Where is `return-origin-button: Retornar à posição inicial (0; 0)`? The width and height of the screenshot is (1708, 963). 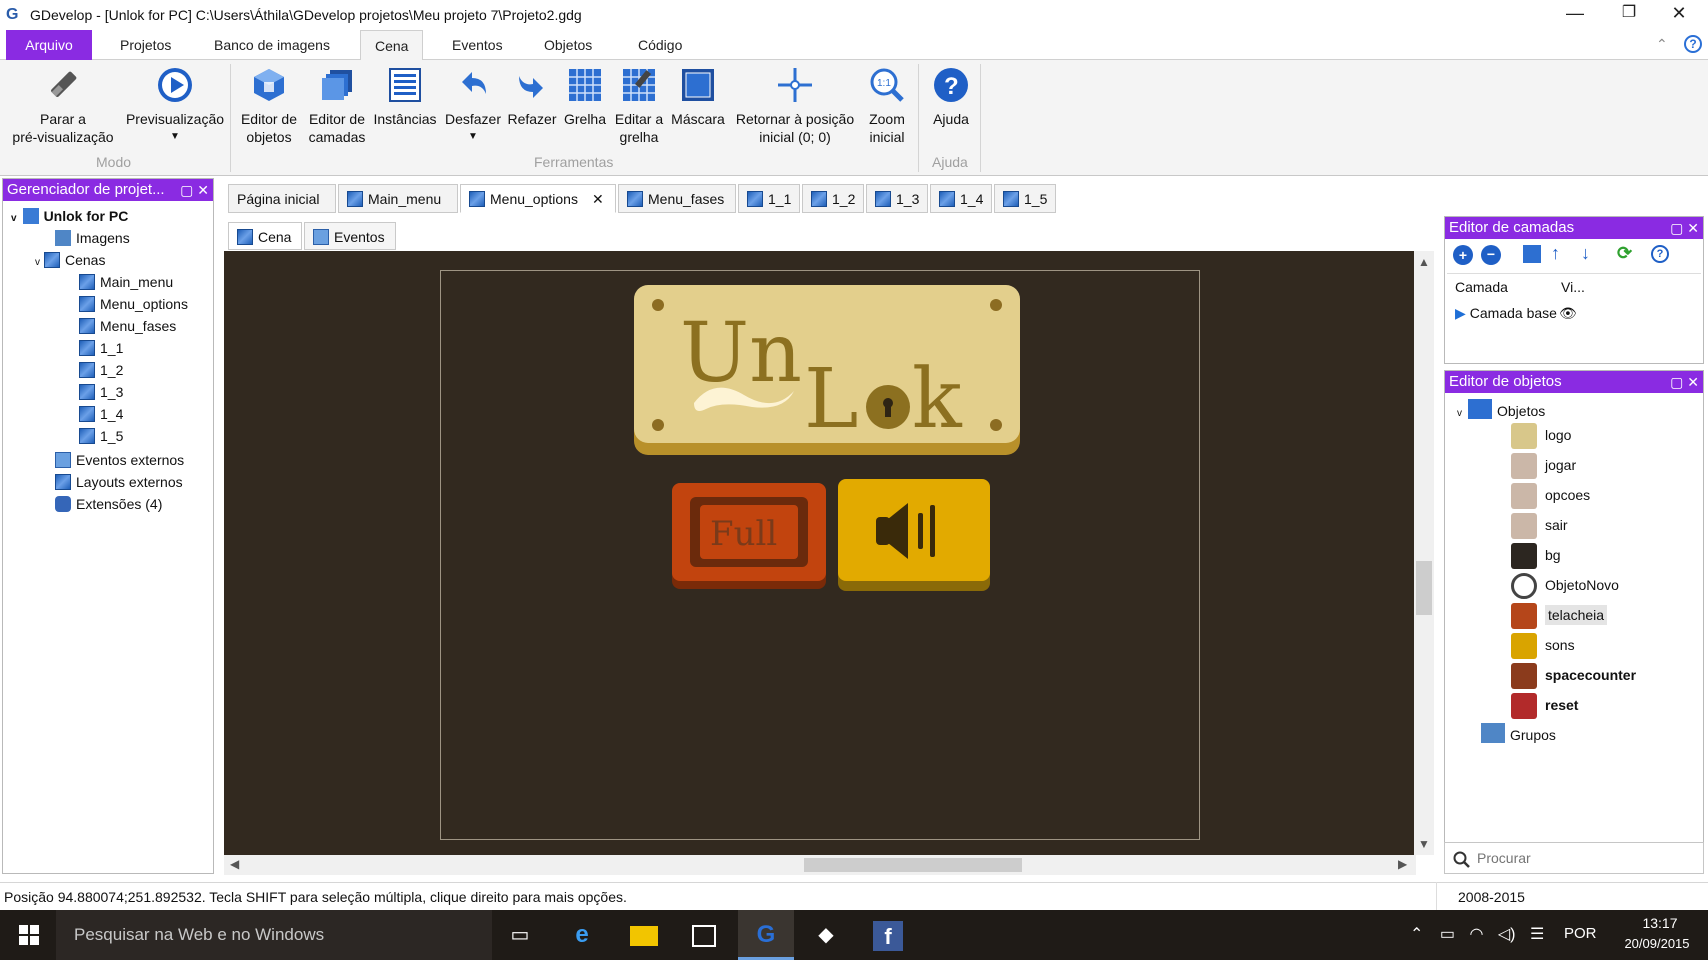
return-origin-button: Retornar à posição inicial (0; 0) is located at coordinates (795, 106).